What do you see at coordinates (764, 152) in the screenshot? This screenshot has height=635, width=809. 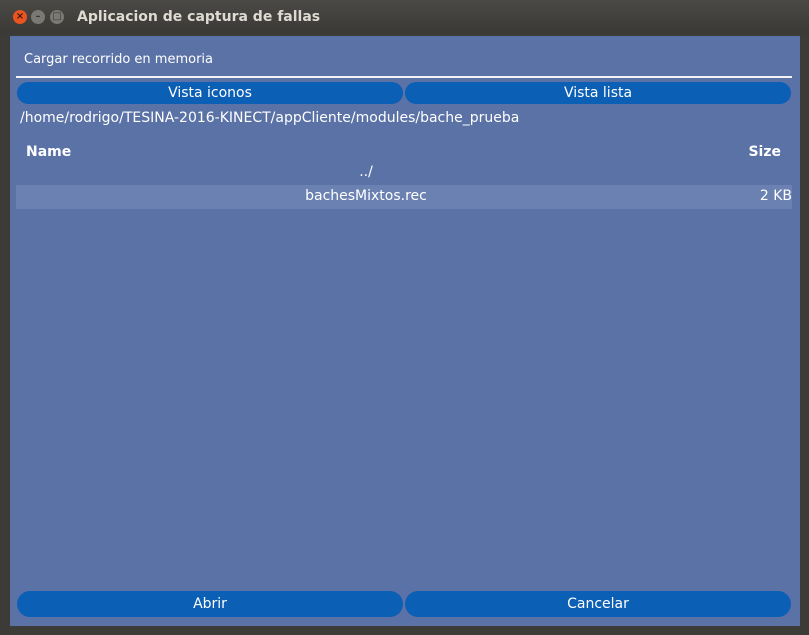 I see `column-header-size: Size` at bounding box center [764, 152].